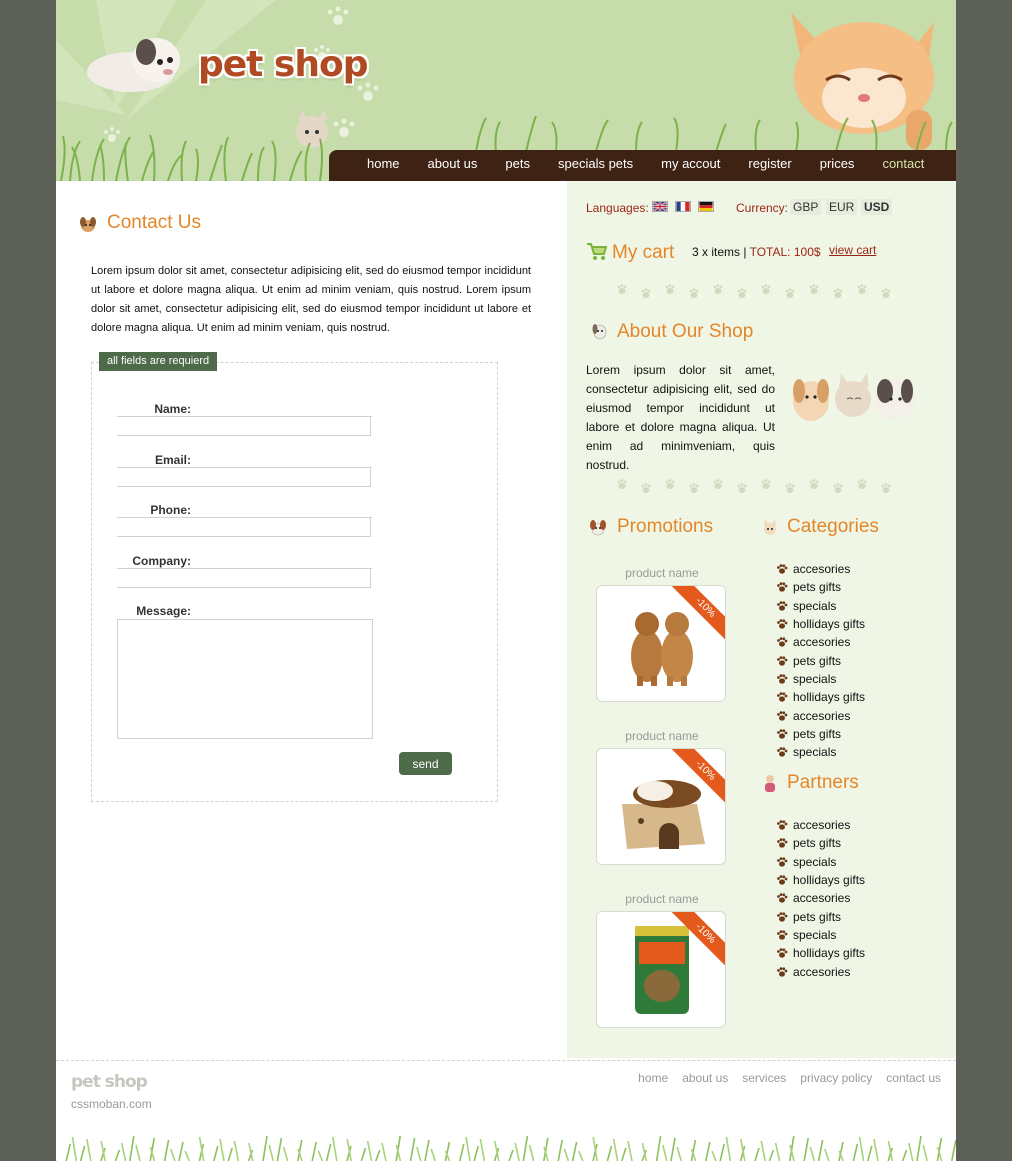  Describe the element at coordinates (172, 460) in the screenshot. I see `email-label: Email:` at that location.